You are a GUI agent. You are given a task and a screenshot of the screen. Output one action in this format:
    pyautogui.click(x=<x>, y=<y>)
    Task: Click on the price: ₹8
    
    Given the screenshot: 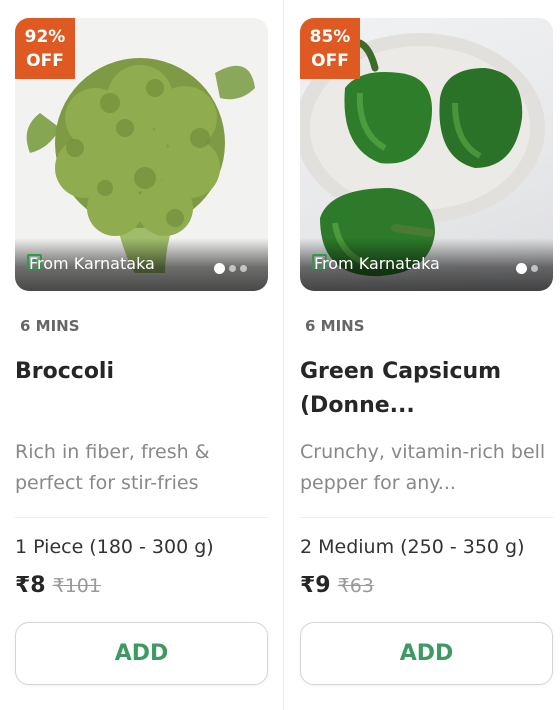 What is the action you would take?
    pyautogui.click(x=30, y=585)
    